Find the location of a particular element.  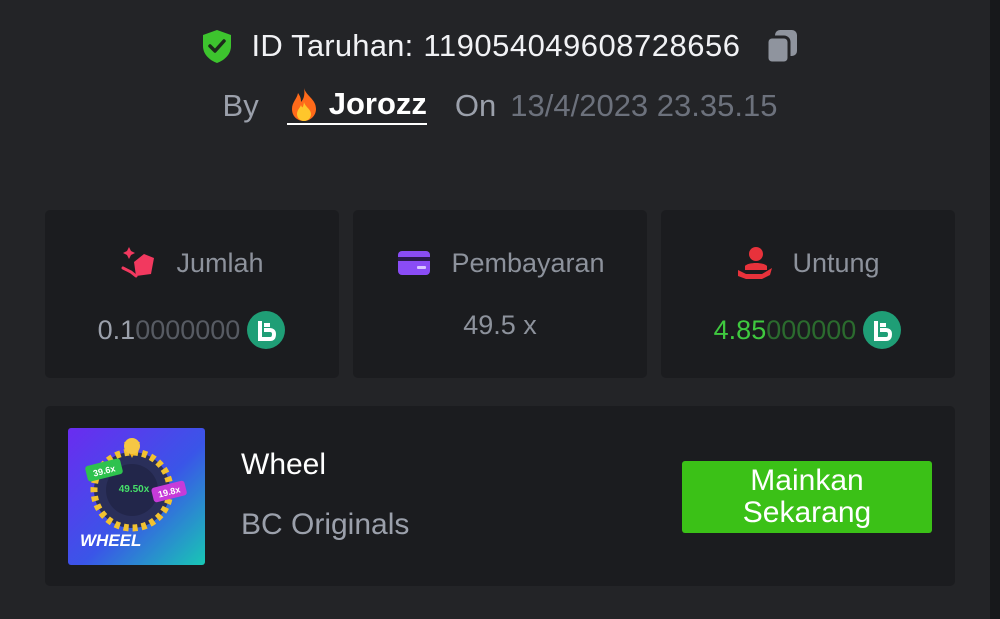

amount-value-trailing-zeros: 0000000 is located at coordinates (188, 329).